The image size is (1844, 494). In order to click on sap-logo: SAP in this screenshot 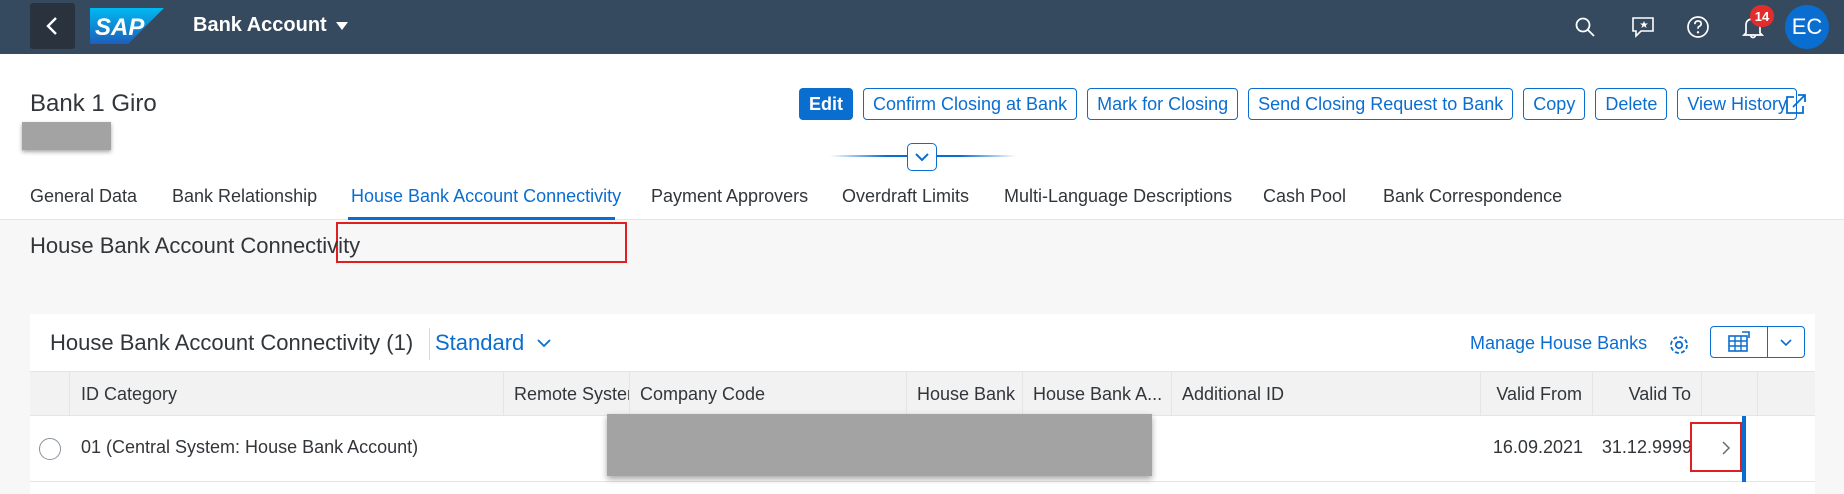, I will do `click(127, 26)`.